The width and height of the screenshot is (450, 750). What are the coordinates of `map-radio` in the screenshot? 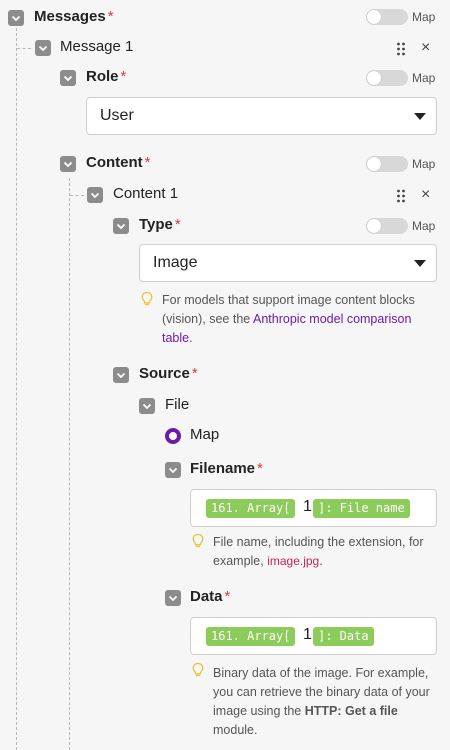 It's located at (173, 436).